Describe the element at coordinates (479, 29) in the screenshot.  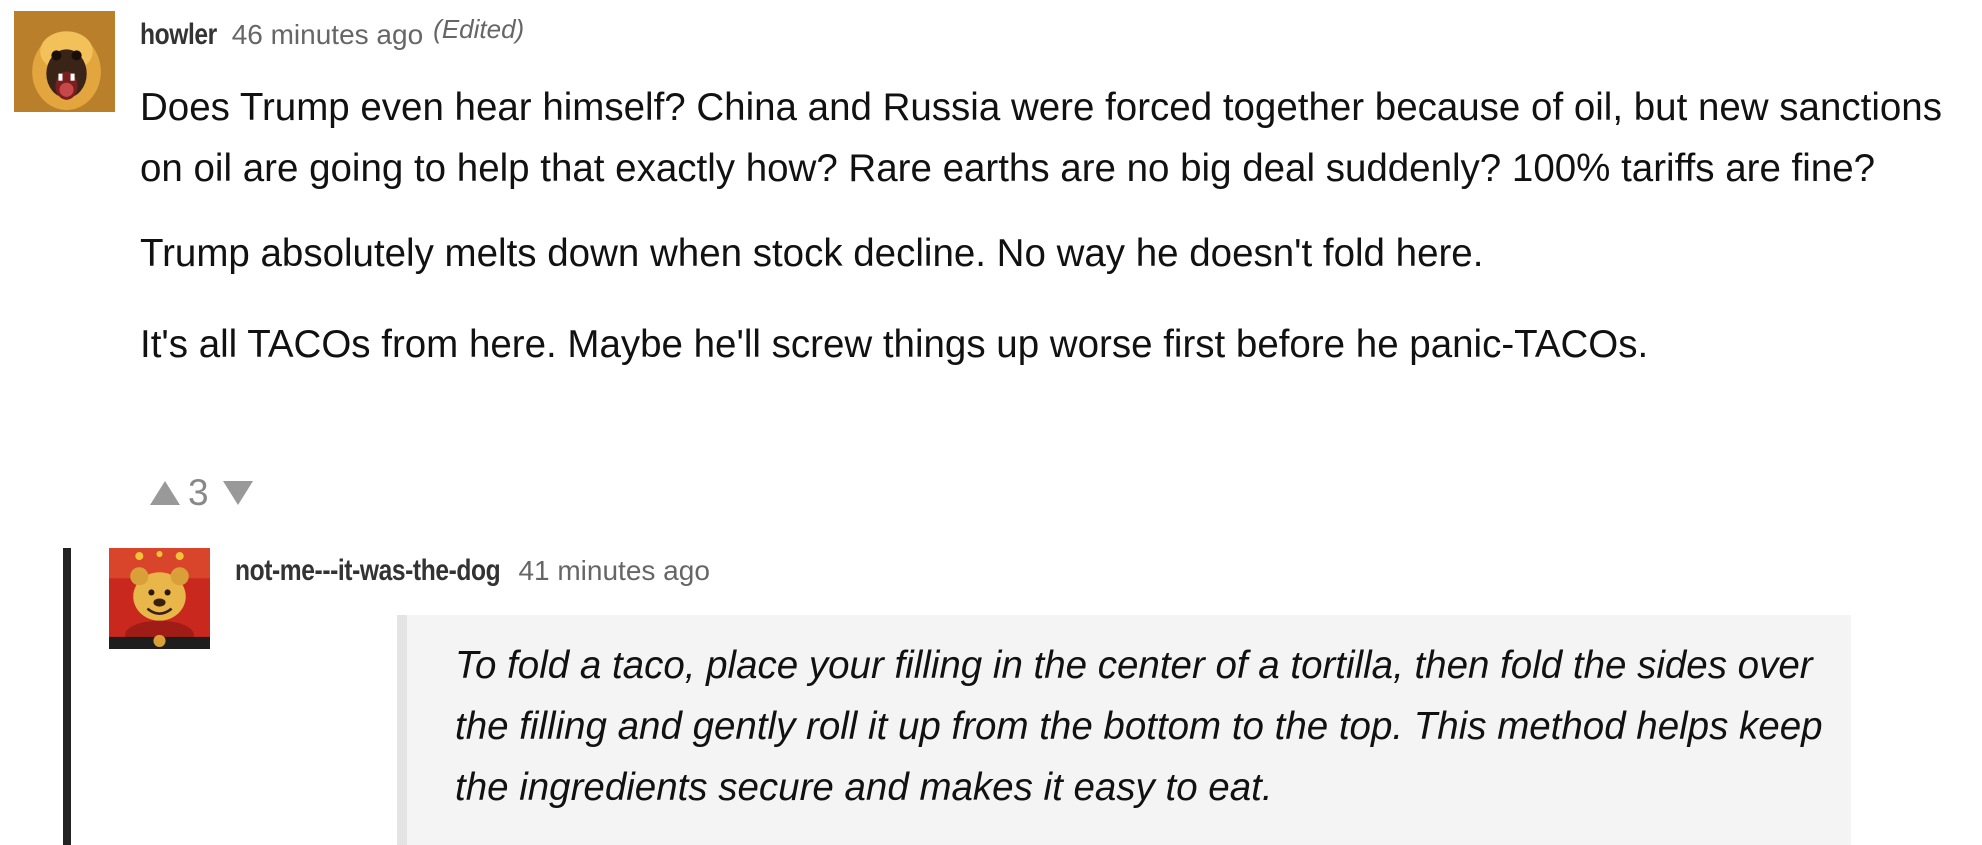
I see `edited-label: (Edited)` at that location.